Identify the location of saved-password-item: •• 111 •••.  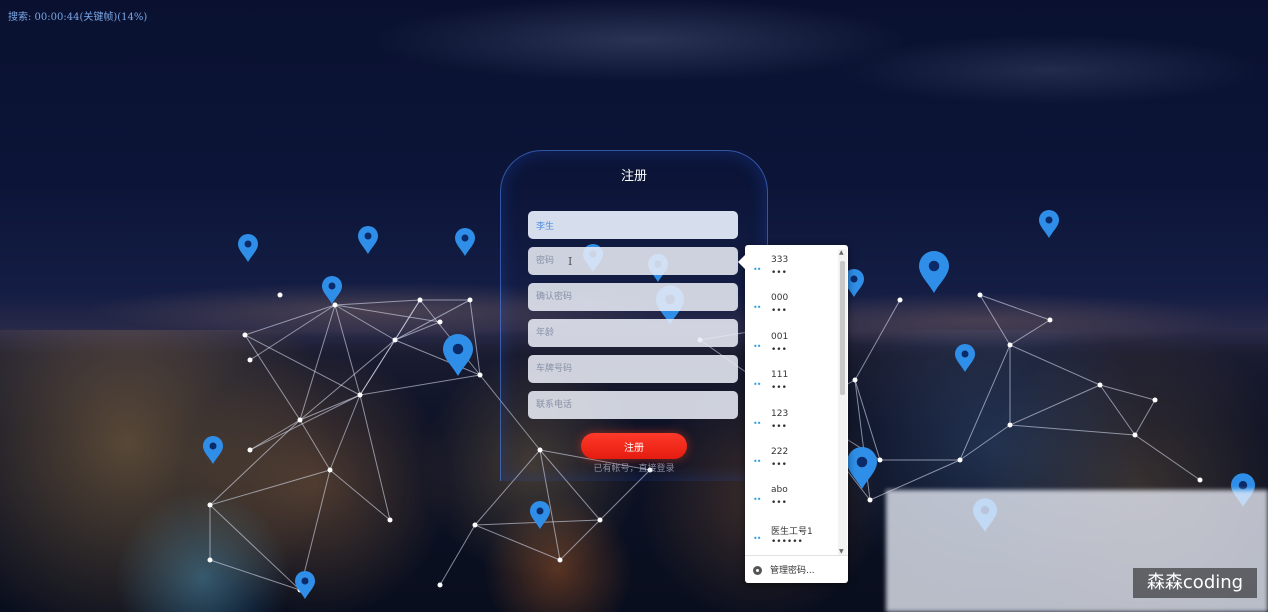
(791, 383).